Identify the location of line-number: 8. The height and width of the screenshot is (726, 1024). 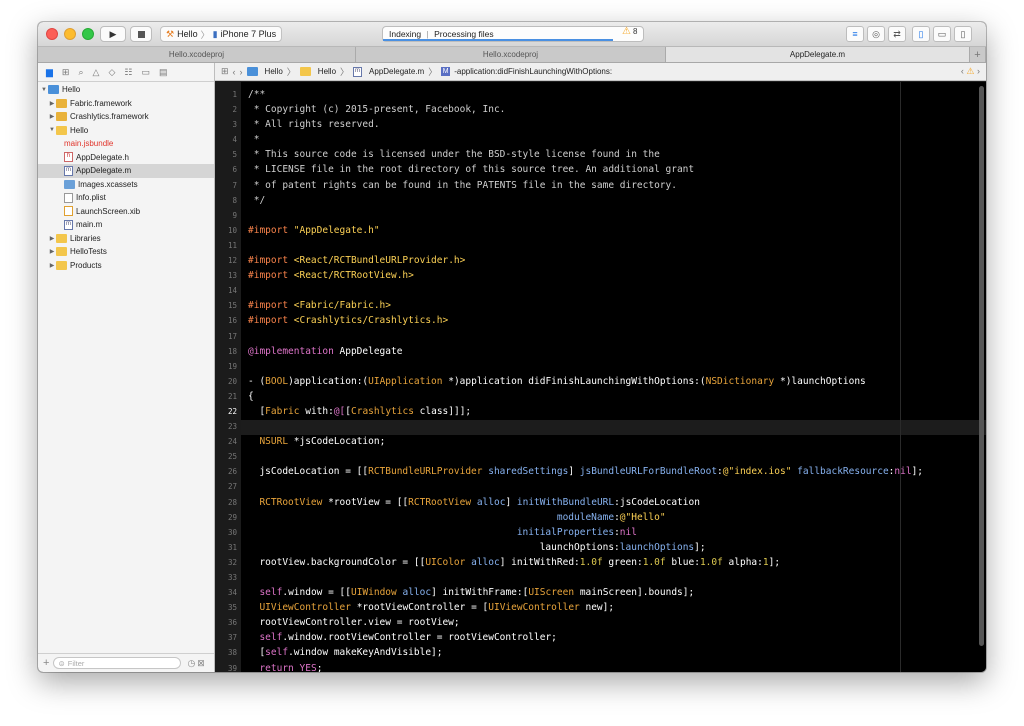
(234, 200).